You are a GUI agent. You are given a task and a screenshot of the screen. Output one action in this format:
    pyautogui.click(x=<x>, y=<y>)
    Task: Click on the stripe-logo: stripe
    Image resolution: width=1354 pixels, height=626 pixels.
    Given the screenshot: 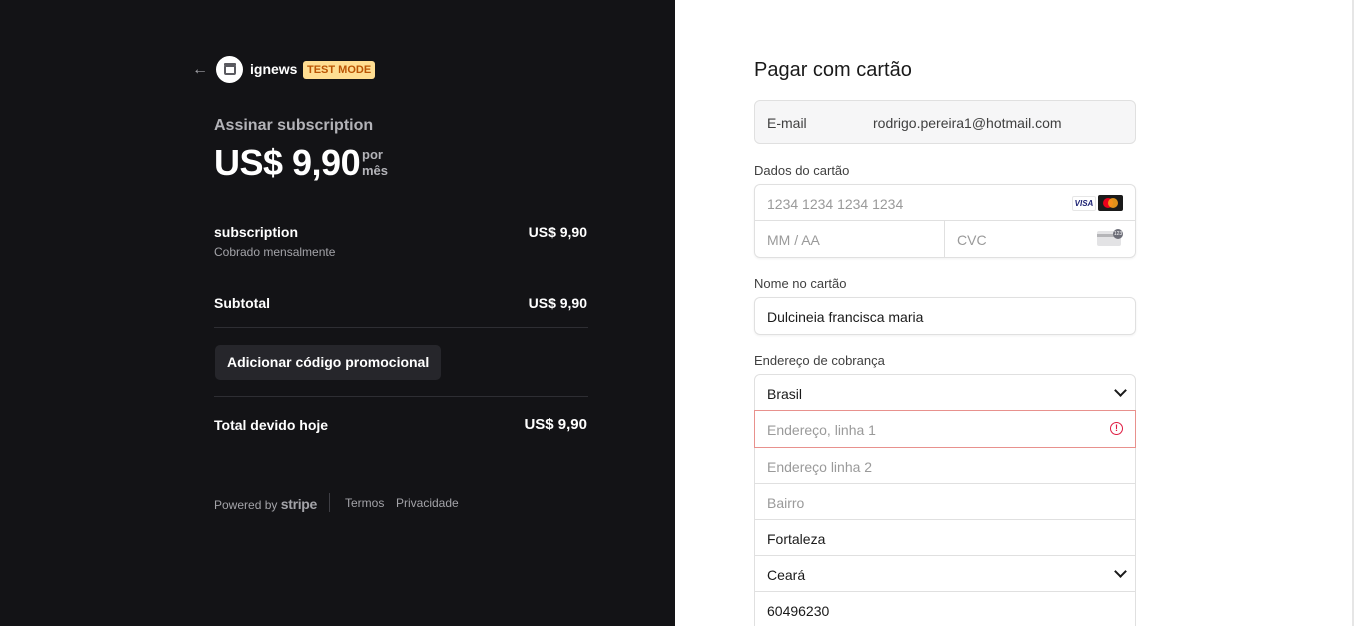 What is the action you would take?
    pyautogui.click(x=299, y=504)
    